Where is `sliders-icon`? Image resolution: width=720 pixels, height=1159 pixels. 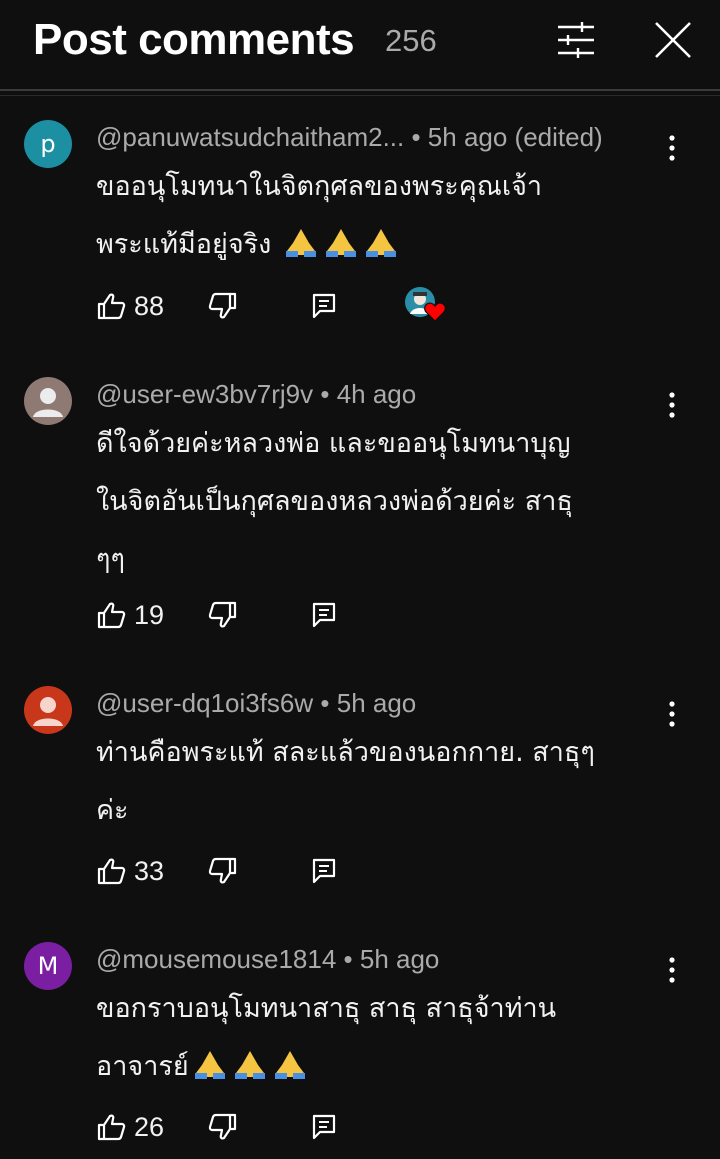
sliders-icon is located at coordinates (576, 40).